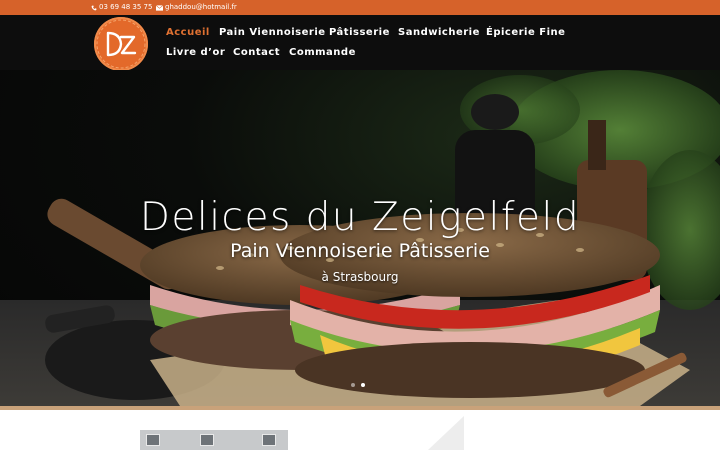 This screenshot has height=450, width=720. What do you see at coordinates (359, 32) in the screenshot?
I see `nav-item-patisserie: Pâtisserie` at bounding box center [359, 32].